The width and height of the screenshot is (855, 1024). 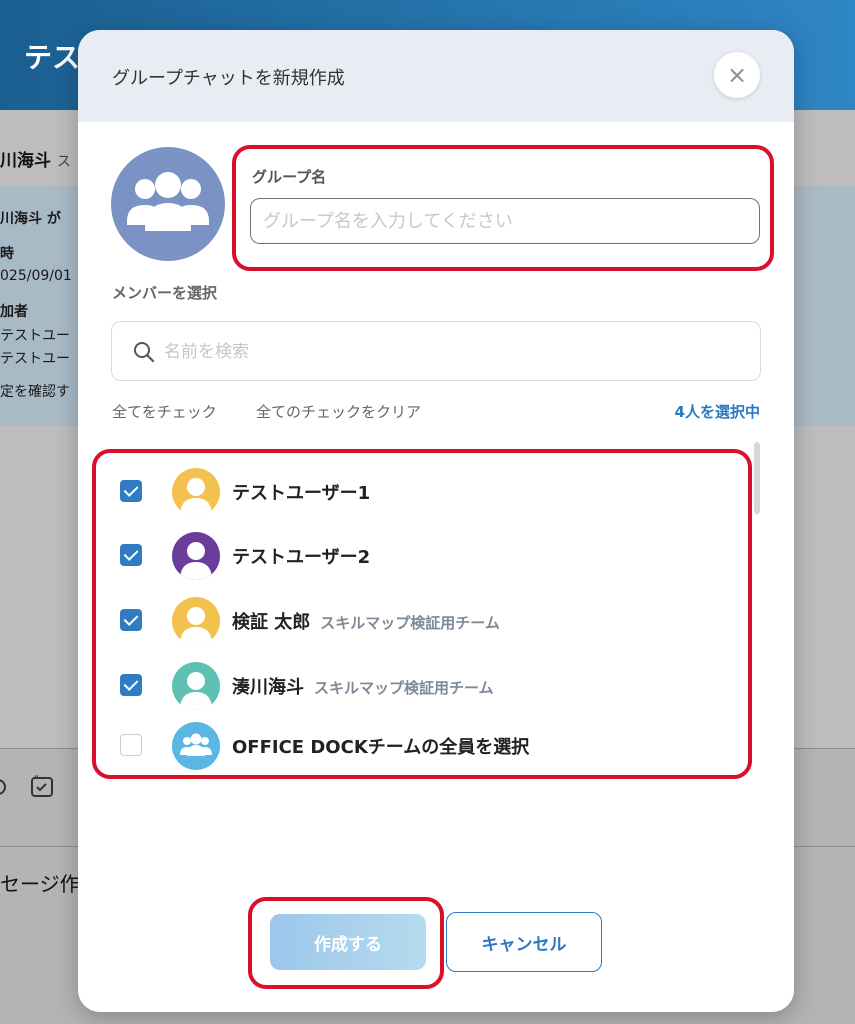 What do you see at coordinates (289, 177) in the screenshot?
I see `group-name-label: グループ名` at bounding box center [289, 177].